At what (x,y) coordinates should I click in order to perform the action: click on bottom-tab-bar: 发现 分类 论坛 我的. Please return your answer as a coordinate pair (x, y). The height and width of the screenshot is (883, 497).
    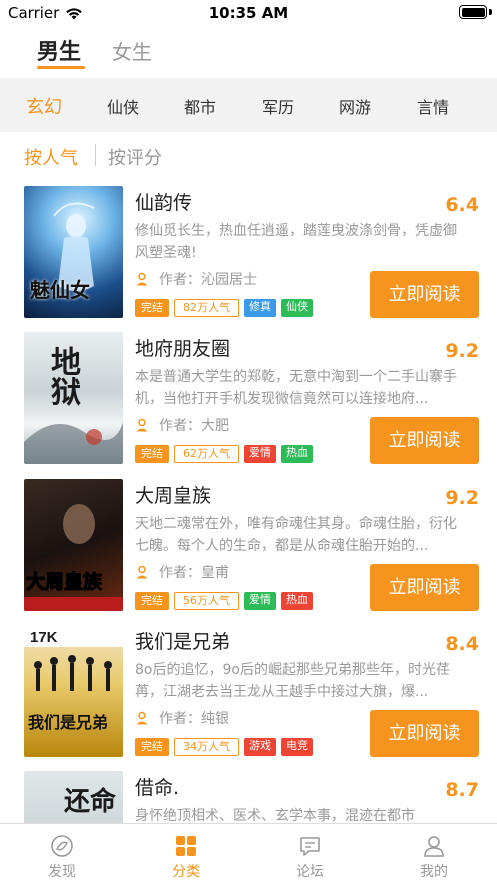
    Looking at the image, I should click on (248, 853).